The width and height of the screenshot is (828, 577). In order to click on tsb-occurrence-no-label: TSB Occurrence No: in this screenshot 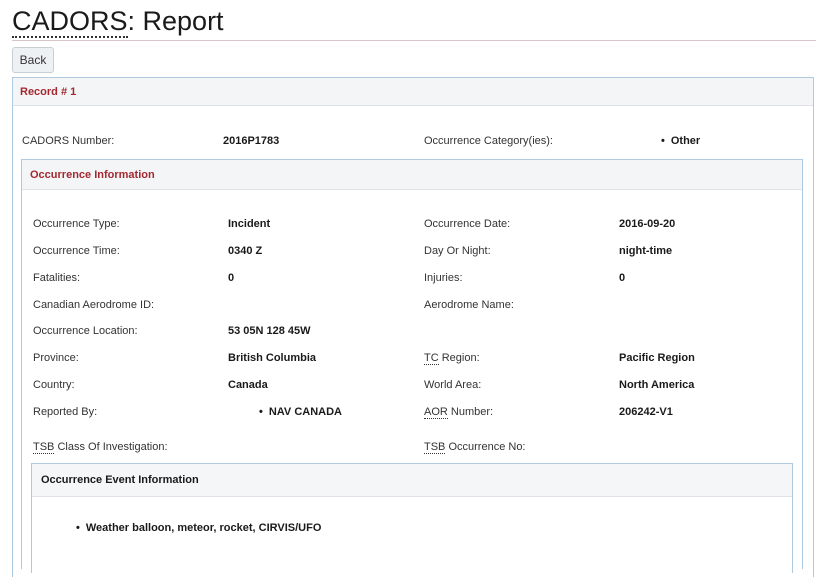, I will do `click(475, 447)`.